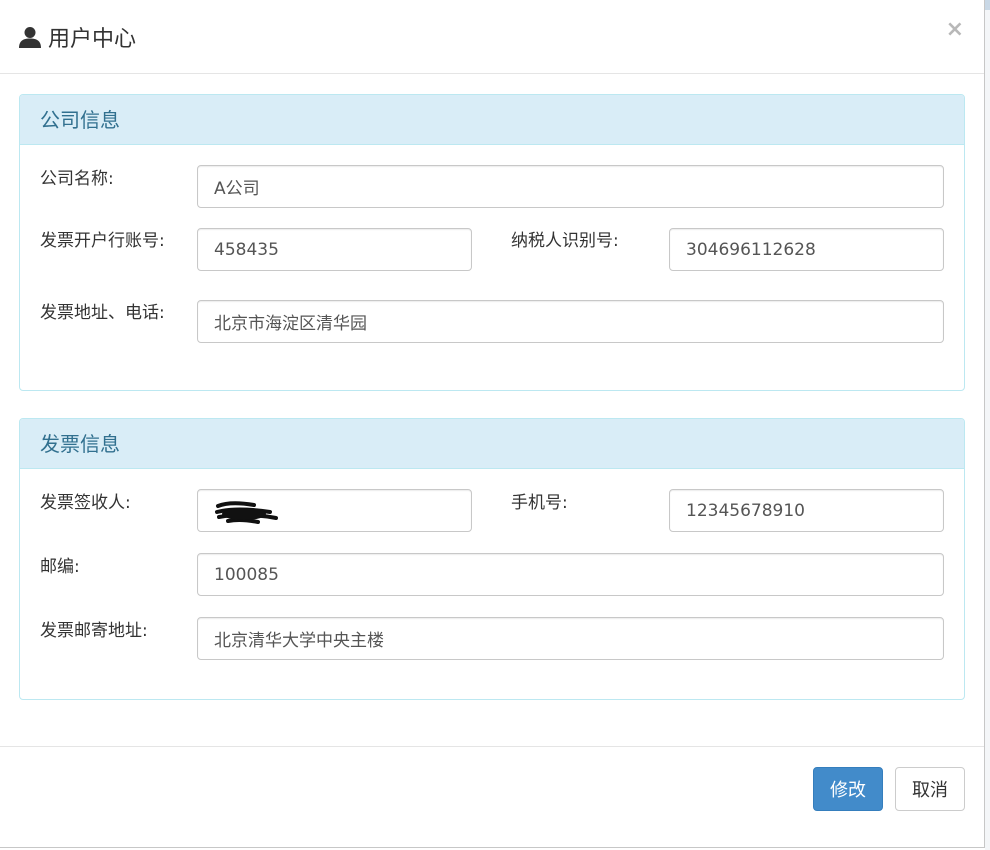 This screenshot has height=850, width=990. Describe the element at coordinates (570, 186) in the screenshot. I see `company-name-input` at that location.